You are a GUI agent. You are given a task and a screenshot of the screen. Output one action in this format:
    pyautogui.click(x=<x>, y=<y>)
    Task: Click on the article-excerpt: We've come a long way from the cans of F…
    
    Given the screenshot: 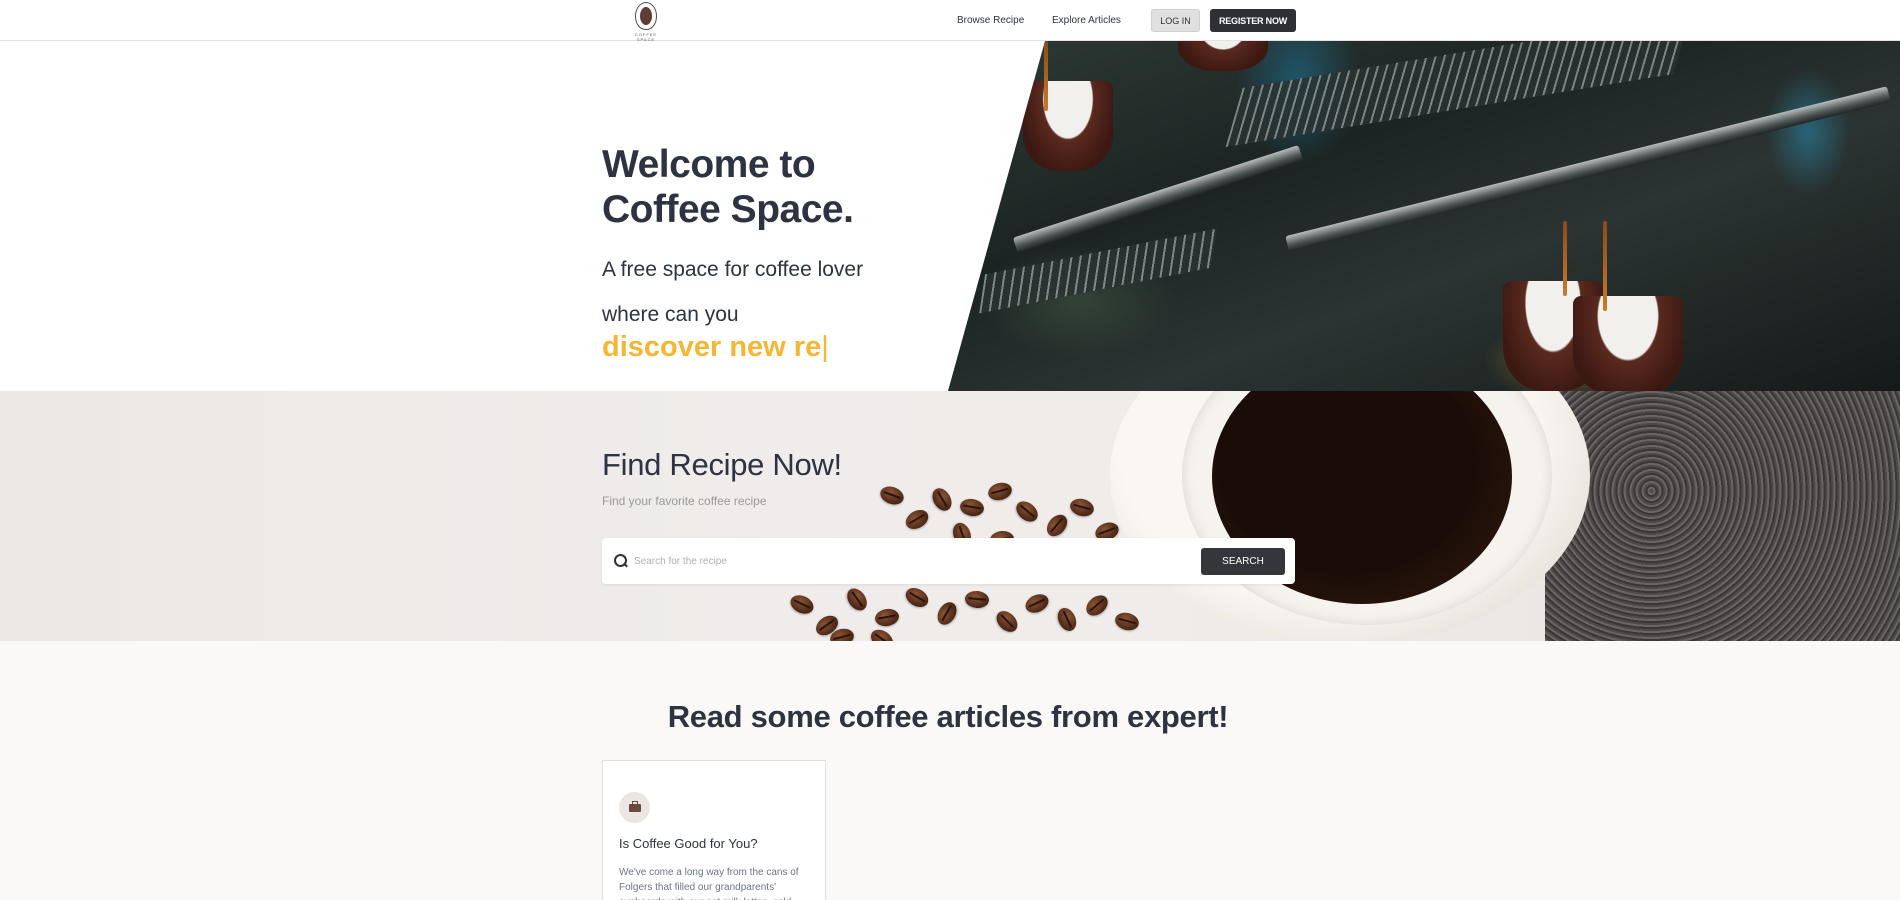 What is the action you would take?
    pyautogui.click(x=709, y=883)
    